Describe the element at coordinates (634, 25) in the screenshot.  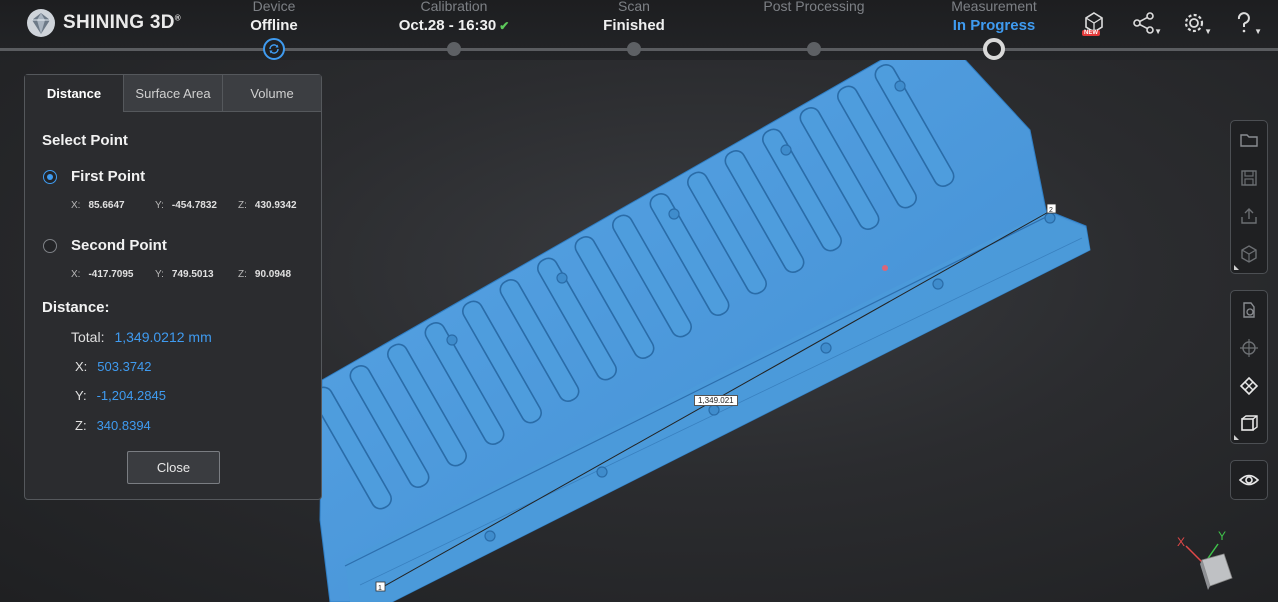
I see `step-scan-value: Finished` at that location.